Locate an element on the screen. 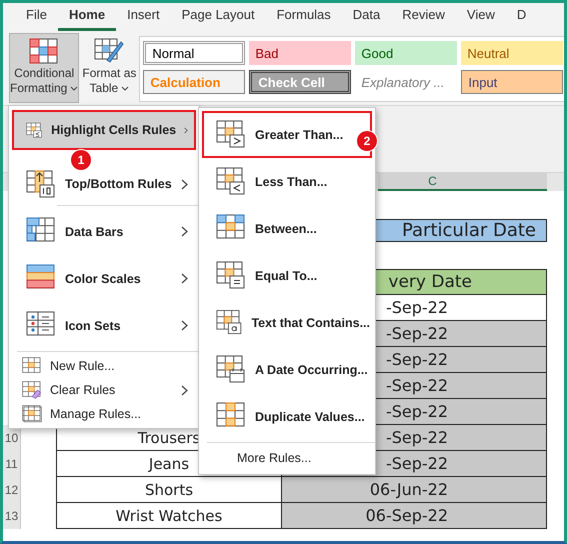  grid-equals-icon is located at coordinates (231, 275).